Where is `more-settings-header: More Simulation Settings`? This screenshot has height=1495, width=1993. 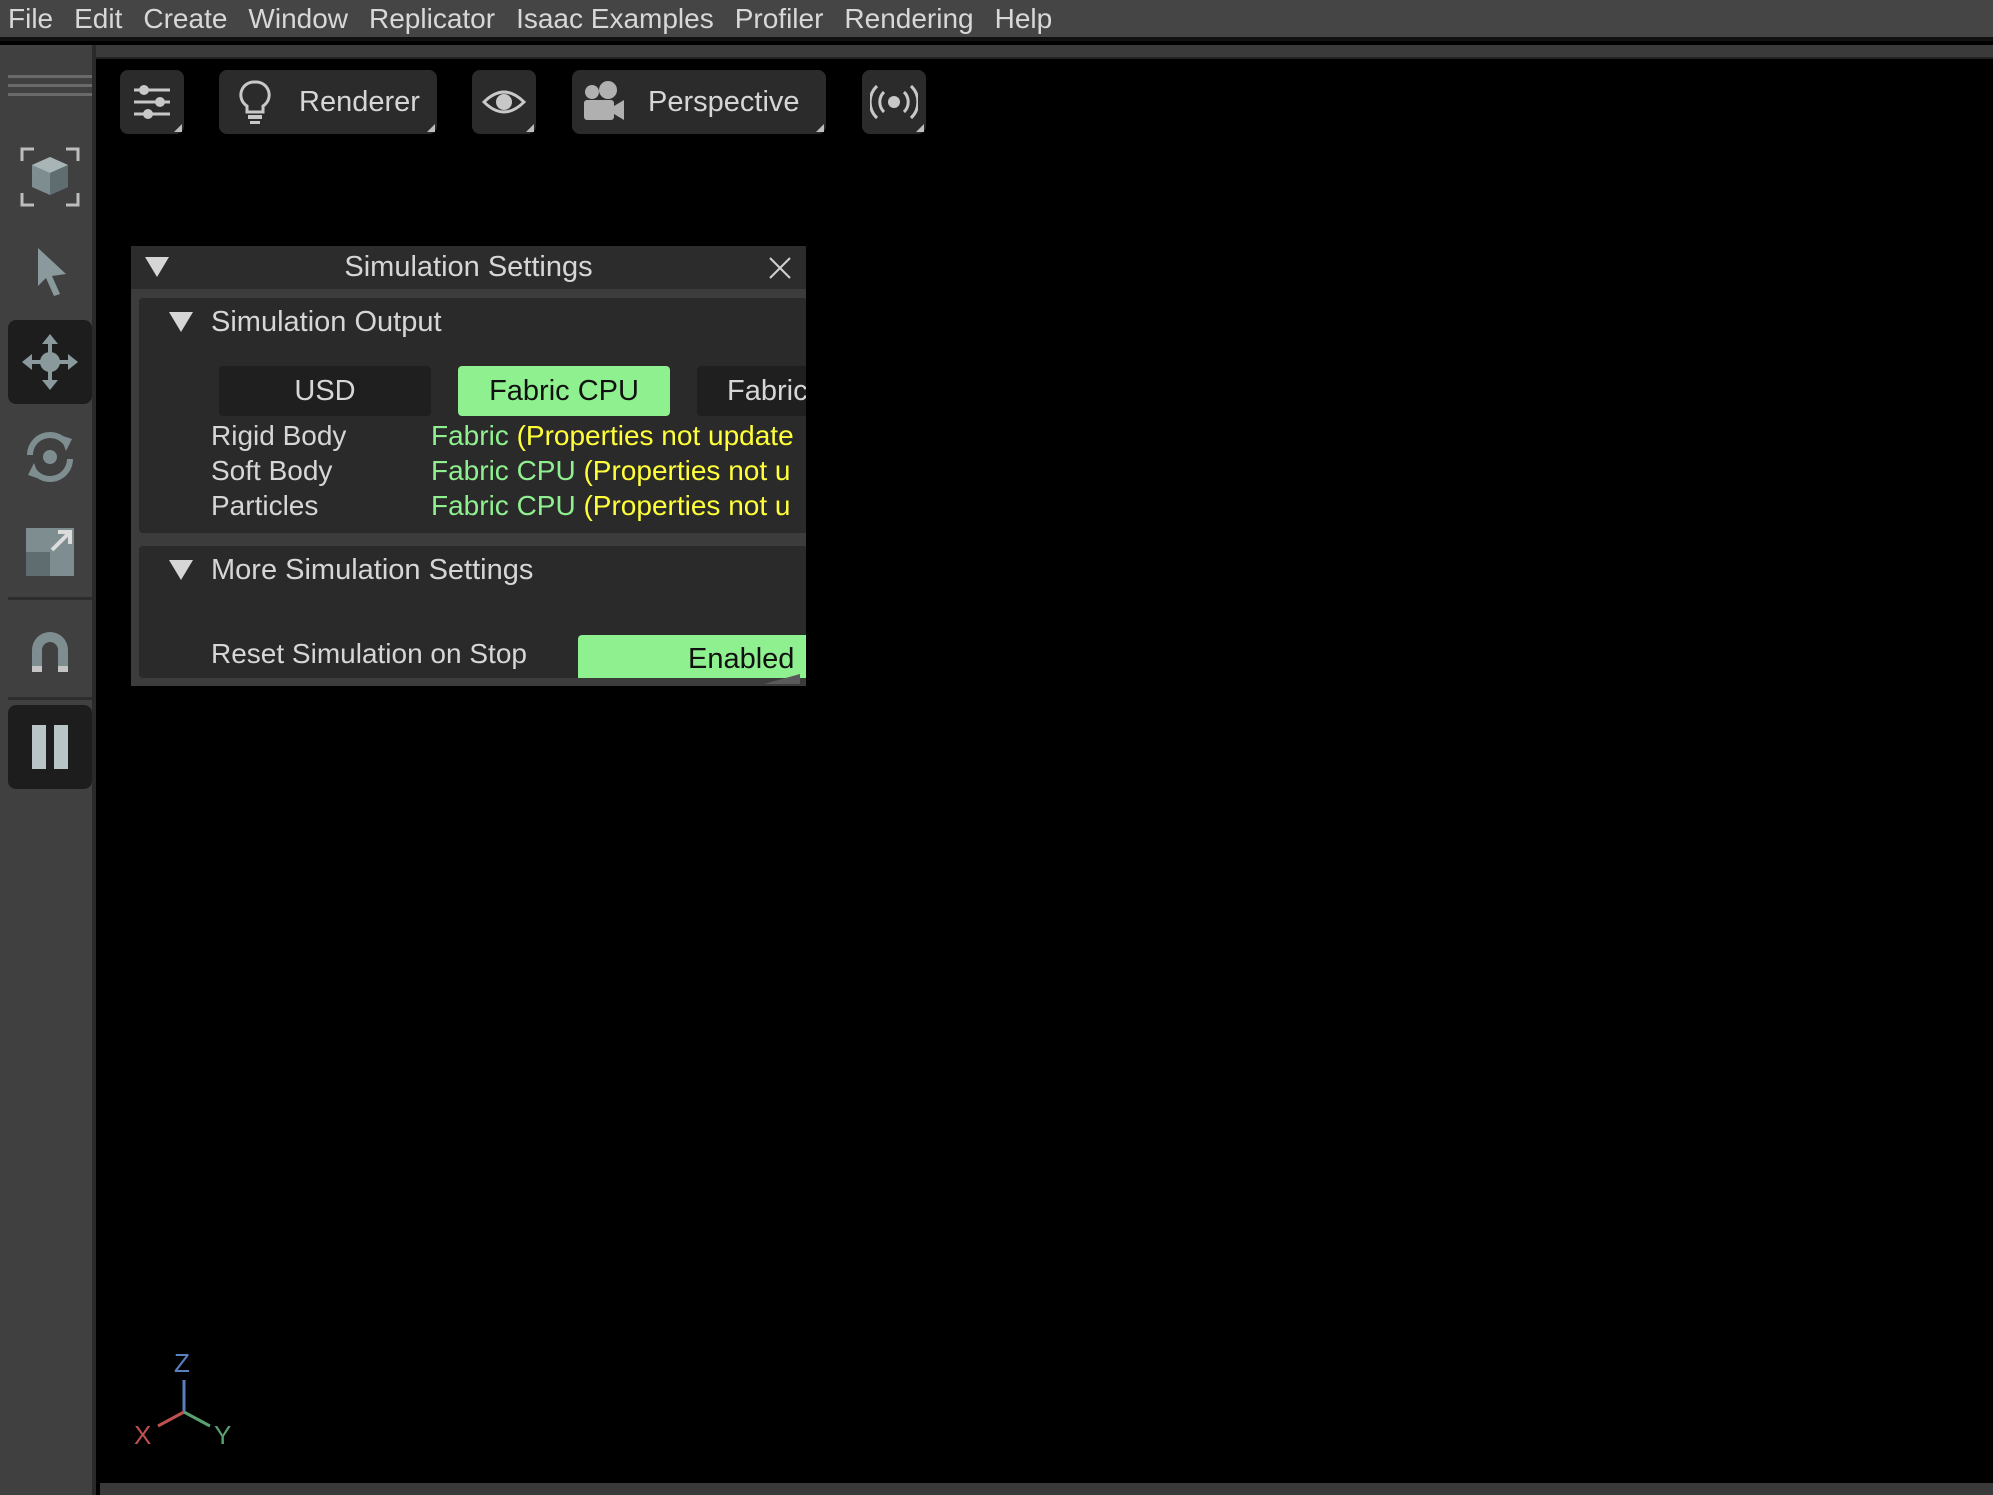
more-settings-header: More Simulation Settings is located at coordinates (336, 570).